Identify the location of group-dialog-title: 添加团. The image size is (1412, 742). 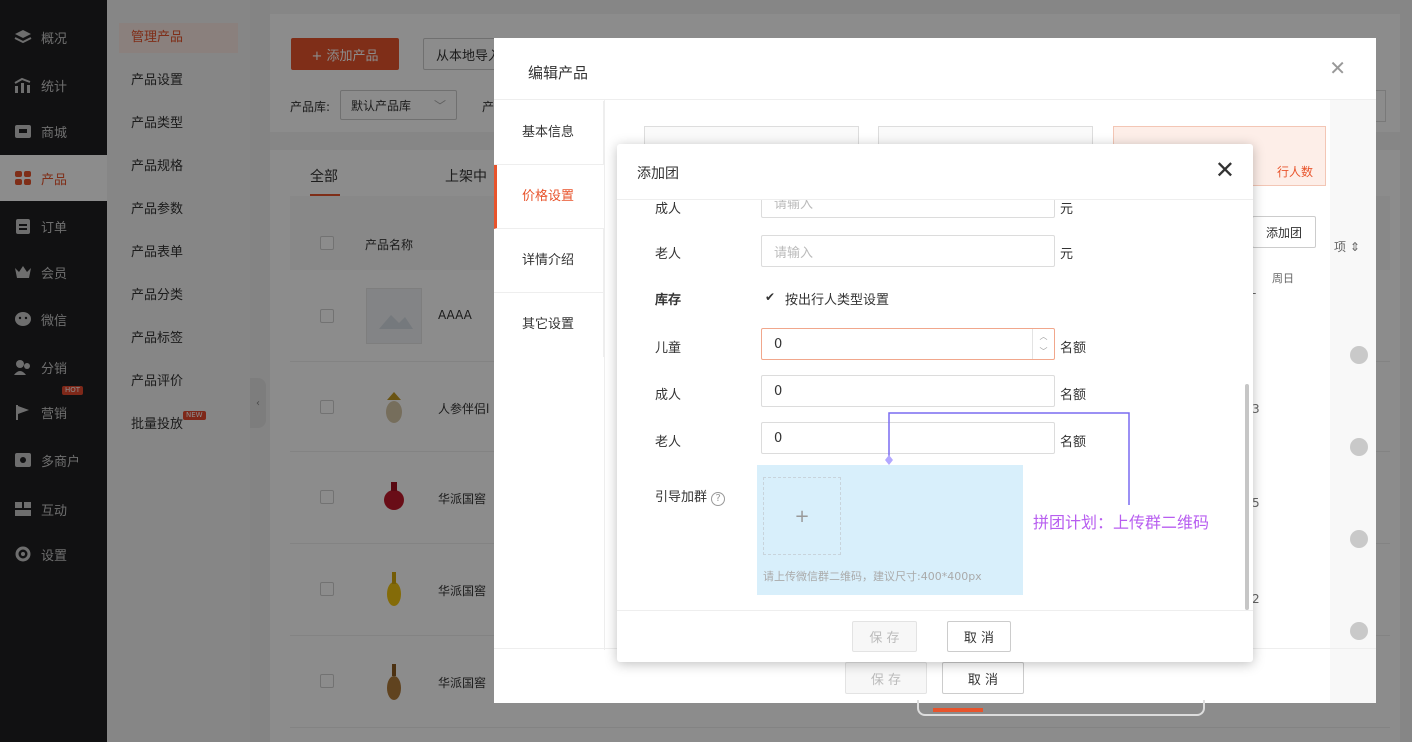
(658, 174).